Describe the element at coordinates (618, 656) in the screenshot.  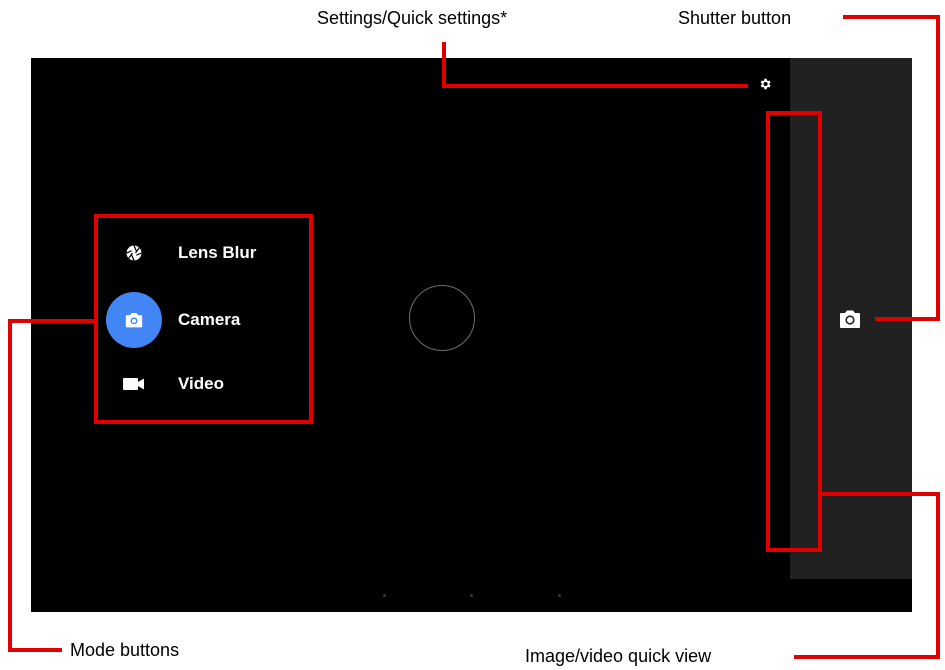
I see `quick-view-callout-label: Image/video quick view` at that location.